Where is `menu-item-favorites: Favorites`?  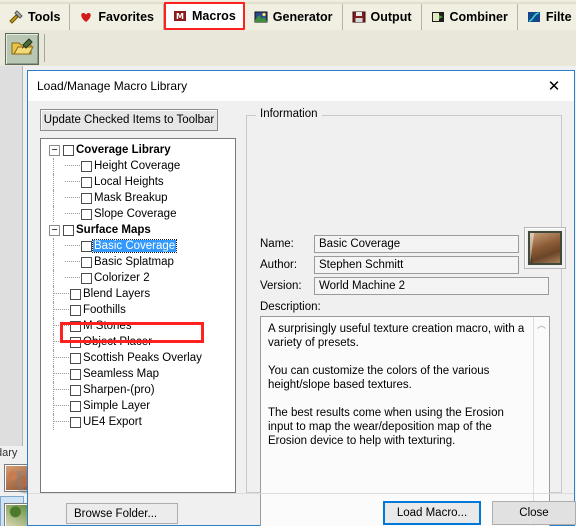 menu-item-favorites: Favorites is located at coordinates (117, 17).